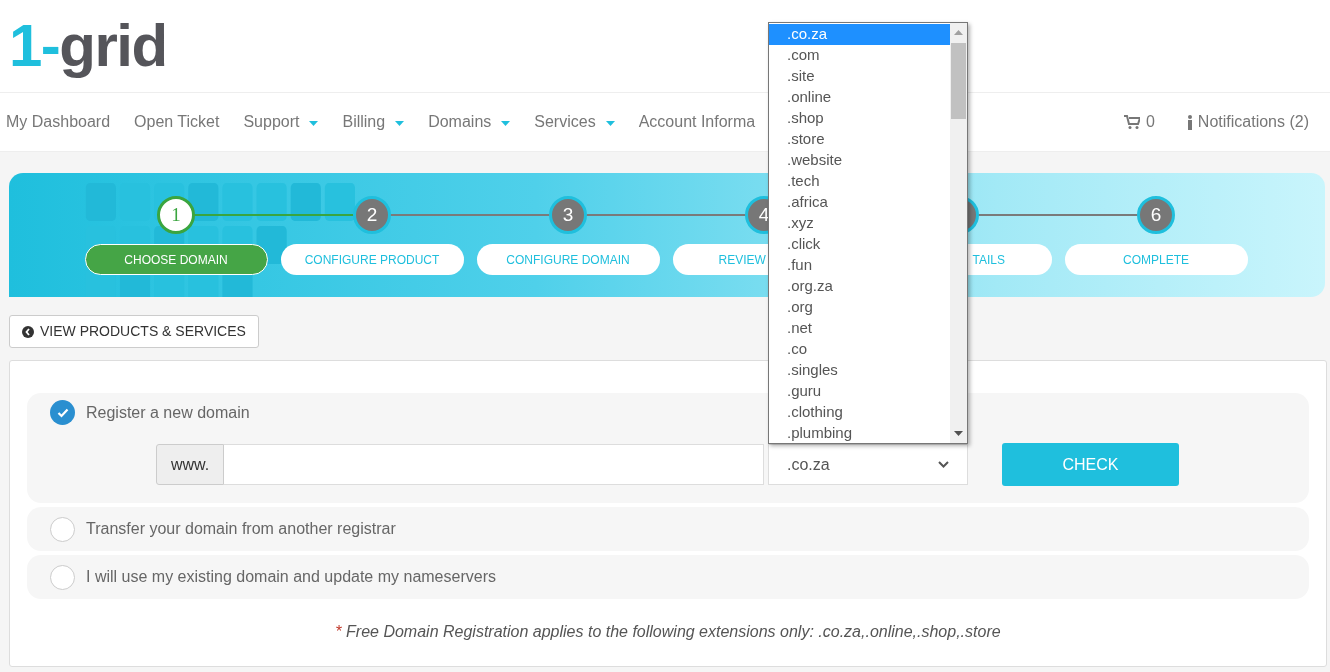 This screenshot has height=672, width=1330. What do you see at coordinates (373, 122) in the screenshot?
I see `nav-link: Billing` at bounding box center [373, 122].